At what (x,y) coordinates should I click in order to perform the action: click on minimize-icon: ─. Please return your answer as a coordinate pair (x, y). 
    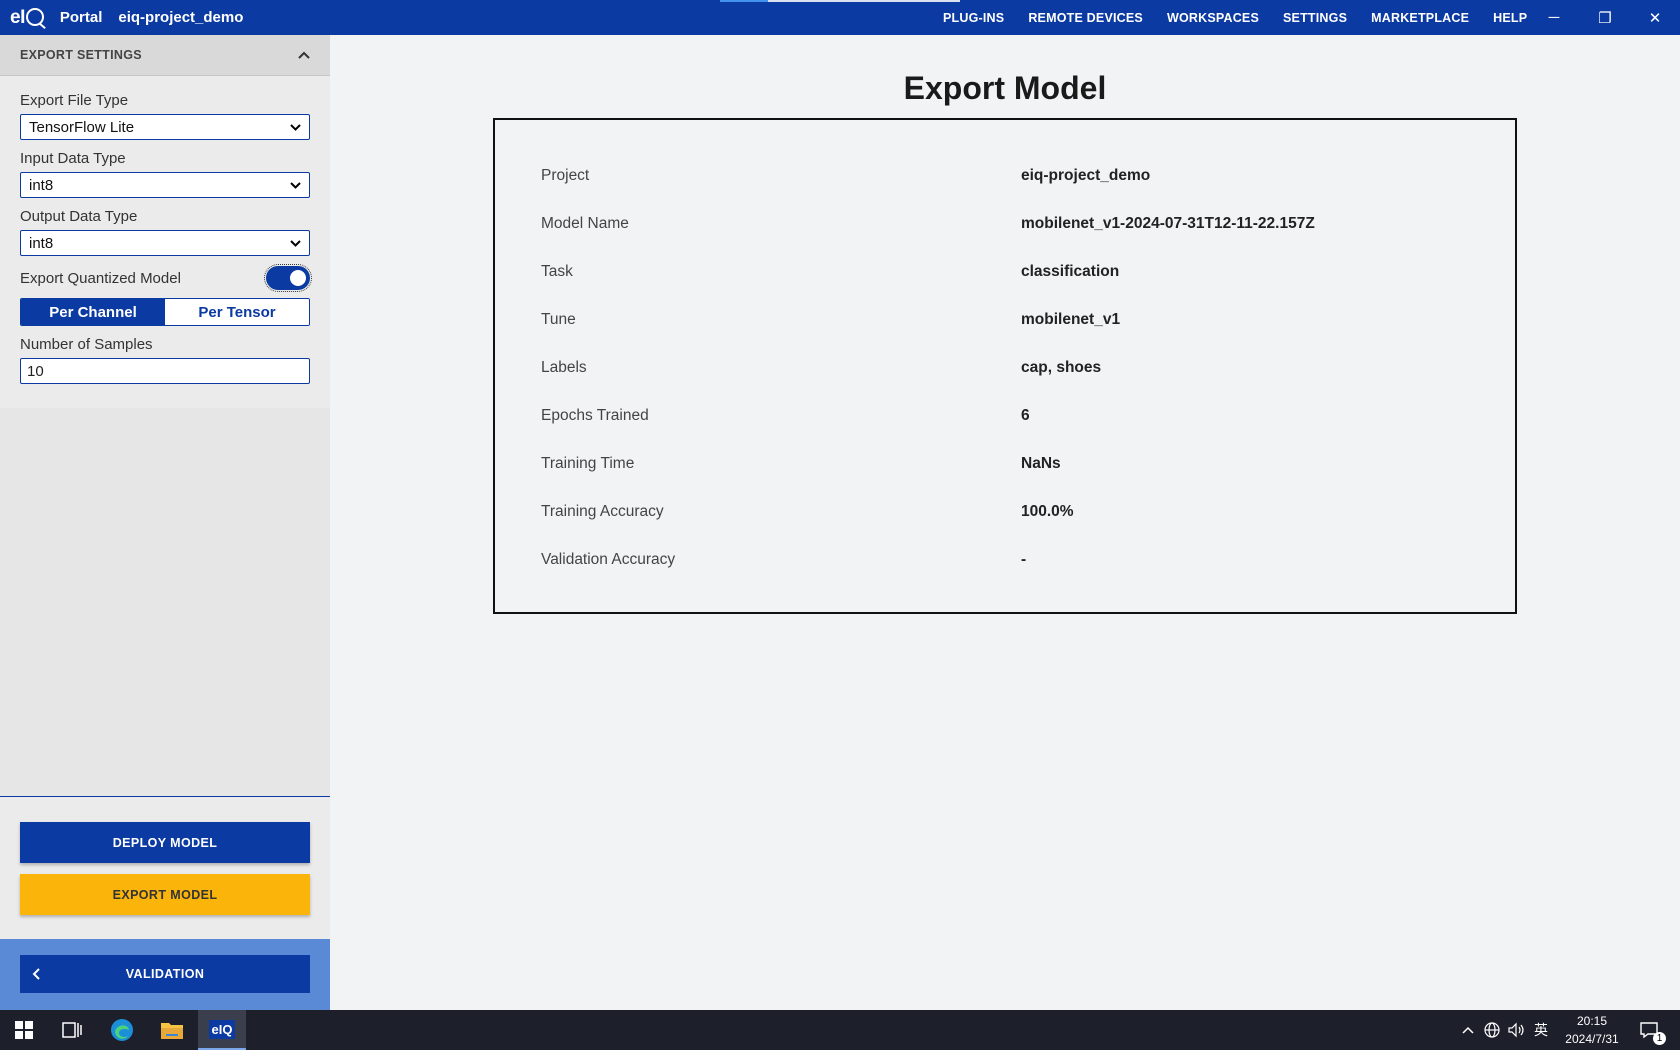
    Looking at the image, I should click on (1554, 17).